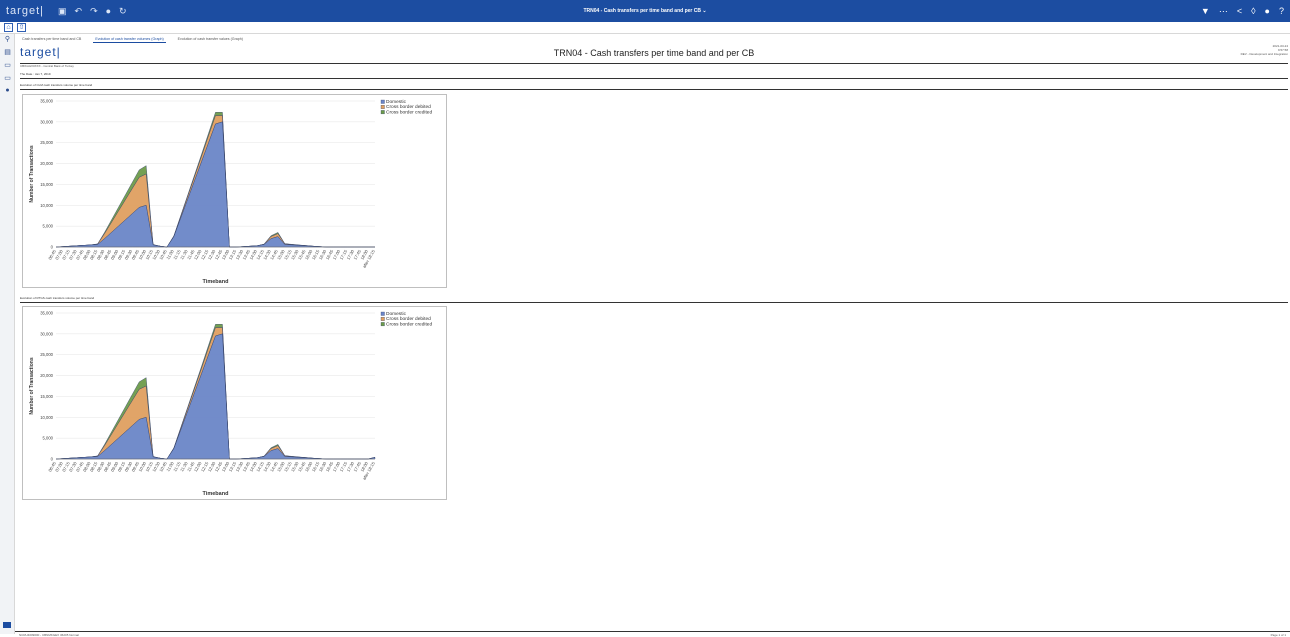 This screenshot has width=1290, height=637. I want to click on redo-icon: ↷, so click(94, 11).